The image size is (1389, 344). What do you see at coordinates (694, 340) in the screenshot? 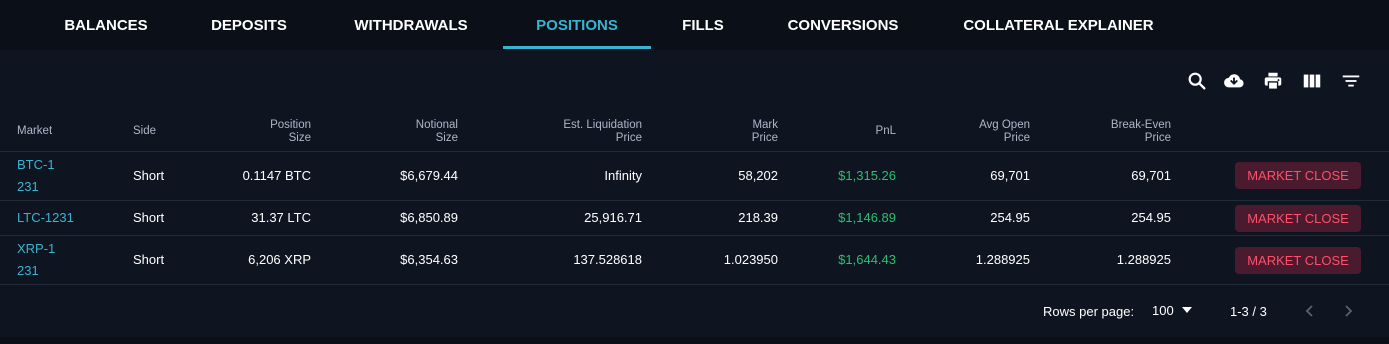
I see `bottom-bar` at bounding box center [694, 340].